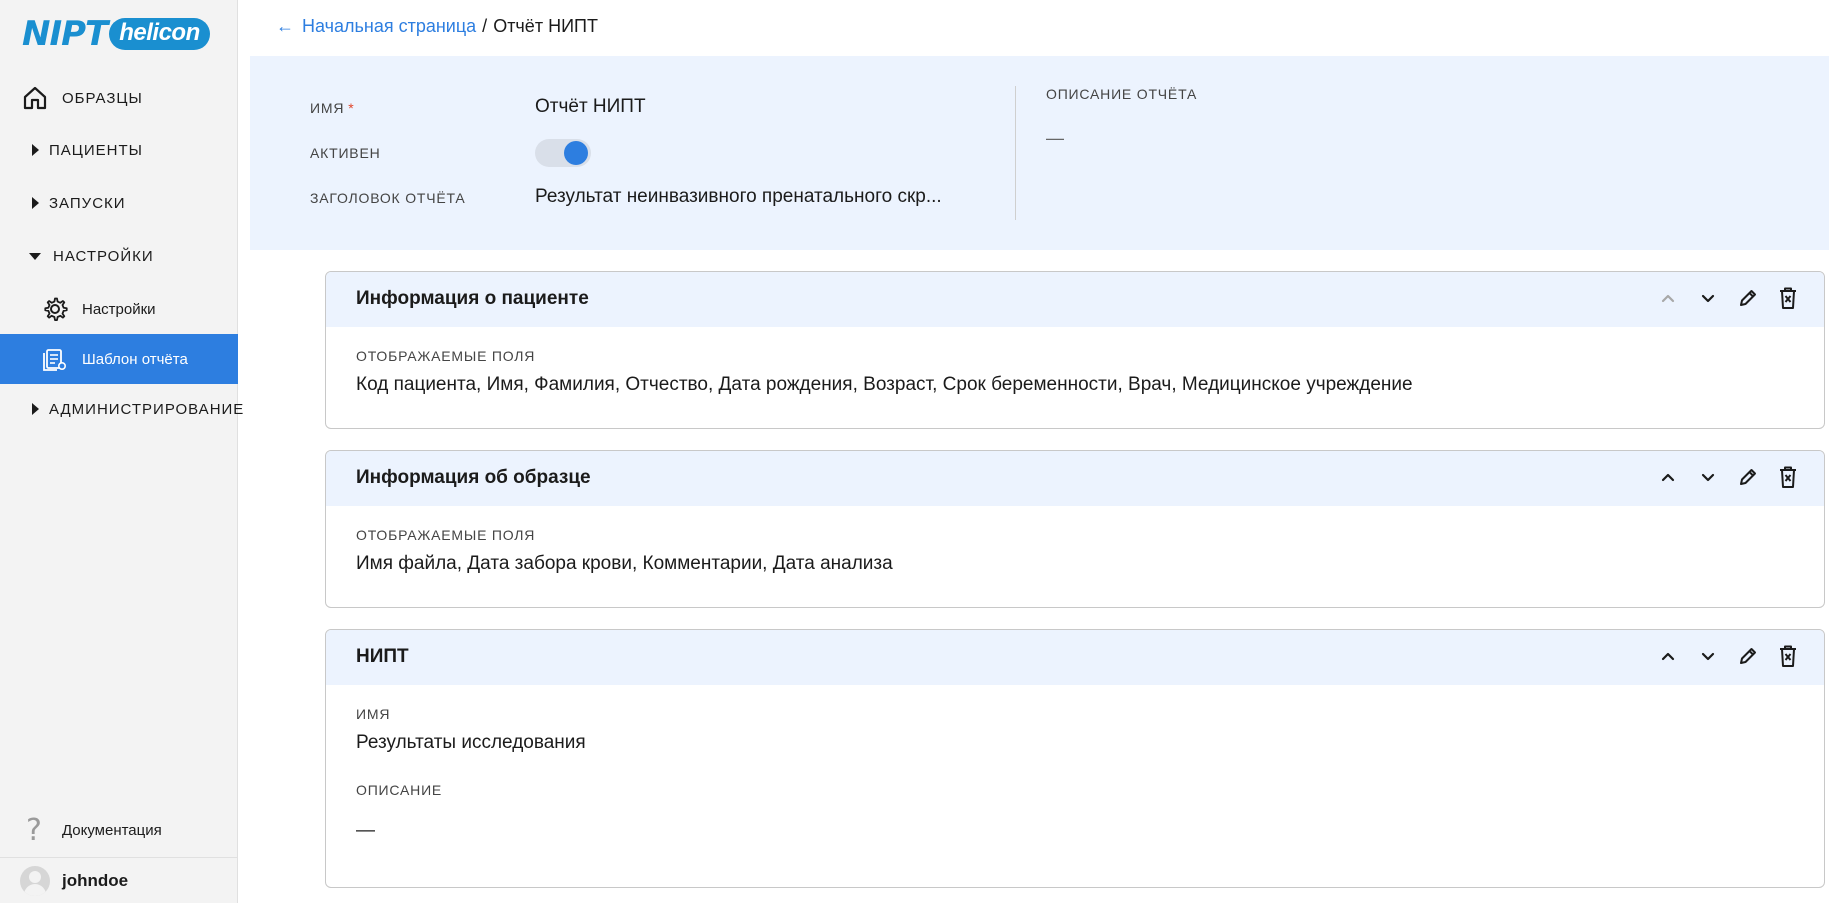 This screenshot has width=1829, height=903. I want to click on sidebar-item-administration: АДМИНИСТРИРОВАНИЕ, so click(121, 409).